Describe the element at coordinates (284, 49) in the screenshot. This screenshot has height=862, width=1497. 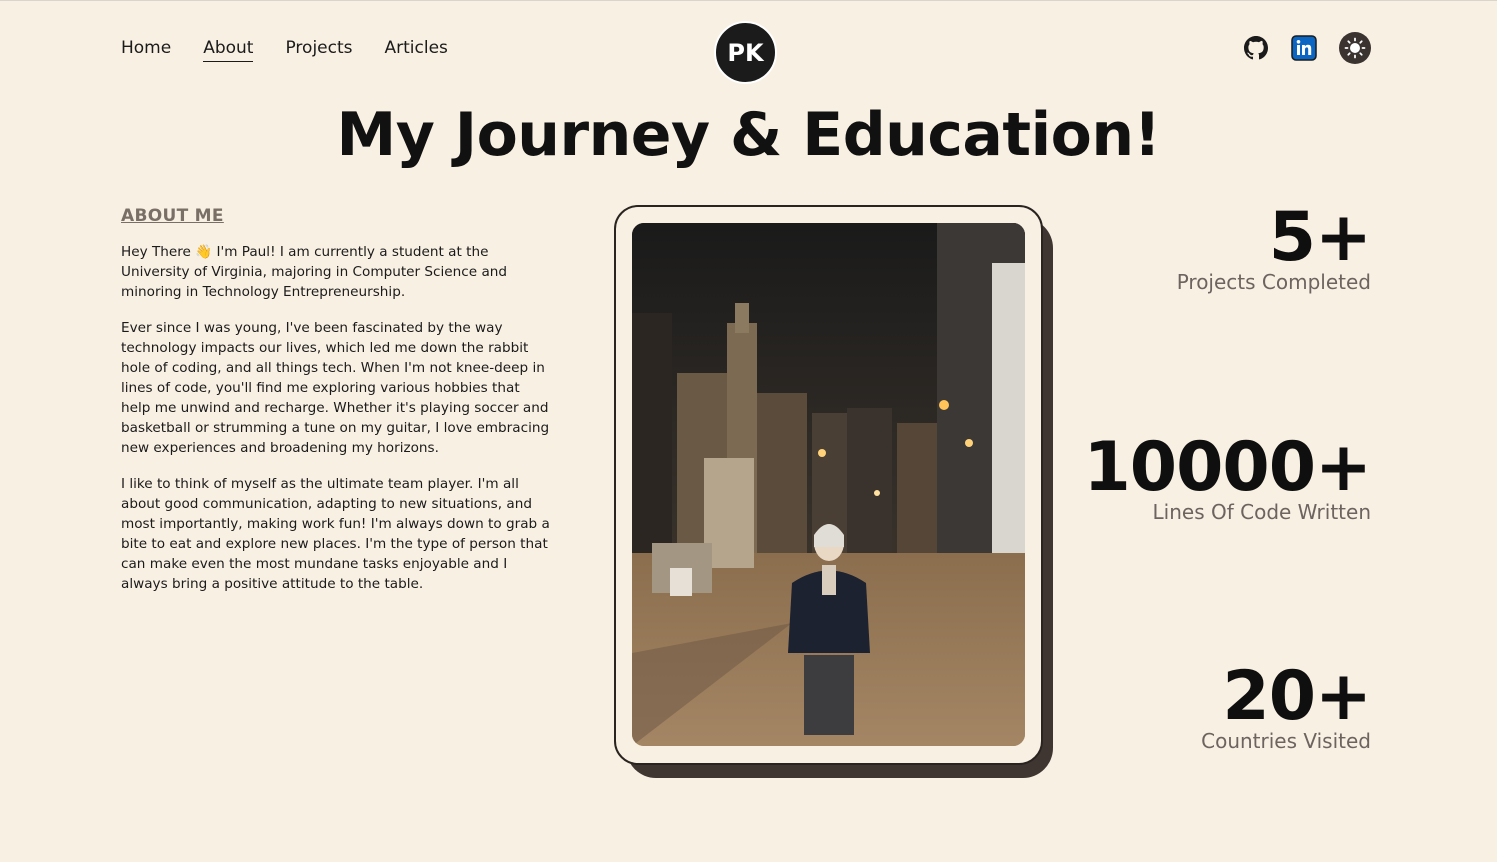
I see `main-nav: Home About Projects Articles` at that location.